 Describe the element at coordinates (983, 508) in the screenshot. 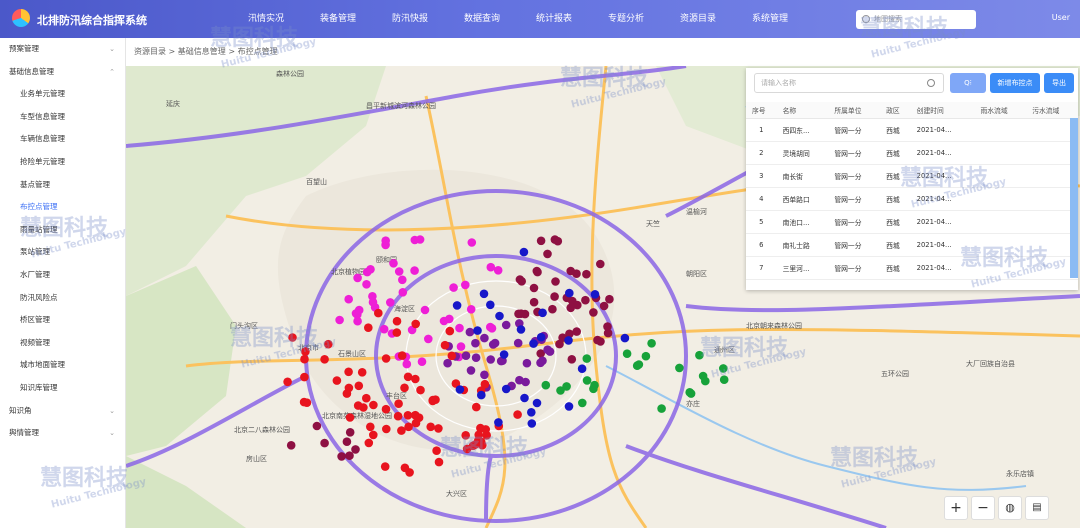

I see `zoom-out-button: −` at that location.